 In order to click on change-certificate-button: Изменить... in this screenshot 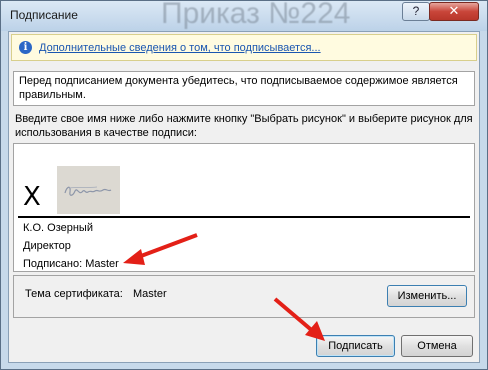, I will do `click(427, 296)`.